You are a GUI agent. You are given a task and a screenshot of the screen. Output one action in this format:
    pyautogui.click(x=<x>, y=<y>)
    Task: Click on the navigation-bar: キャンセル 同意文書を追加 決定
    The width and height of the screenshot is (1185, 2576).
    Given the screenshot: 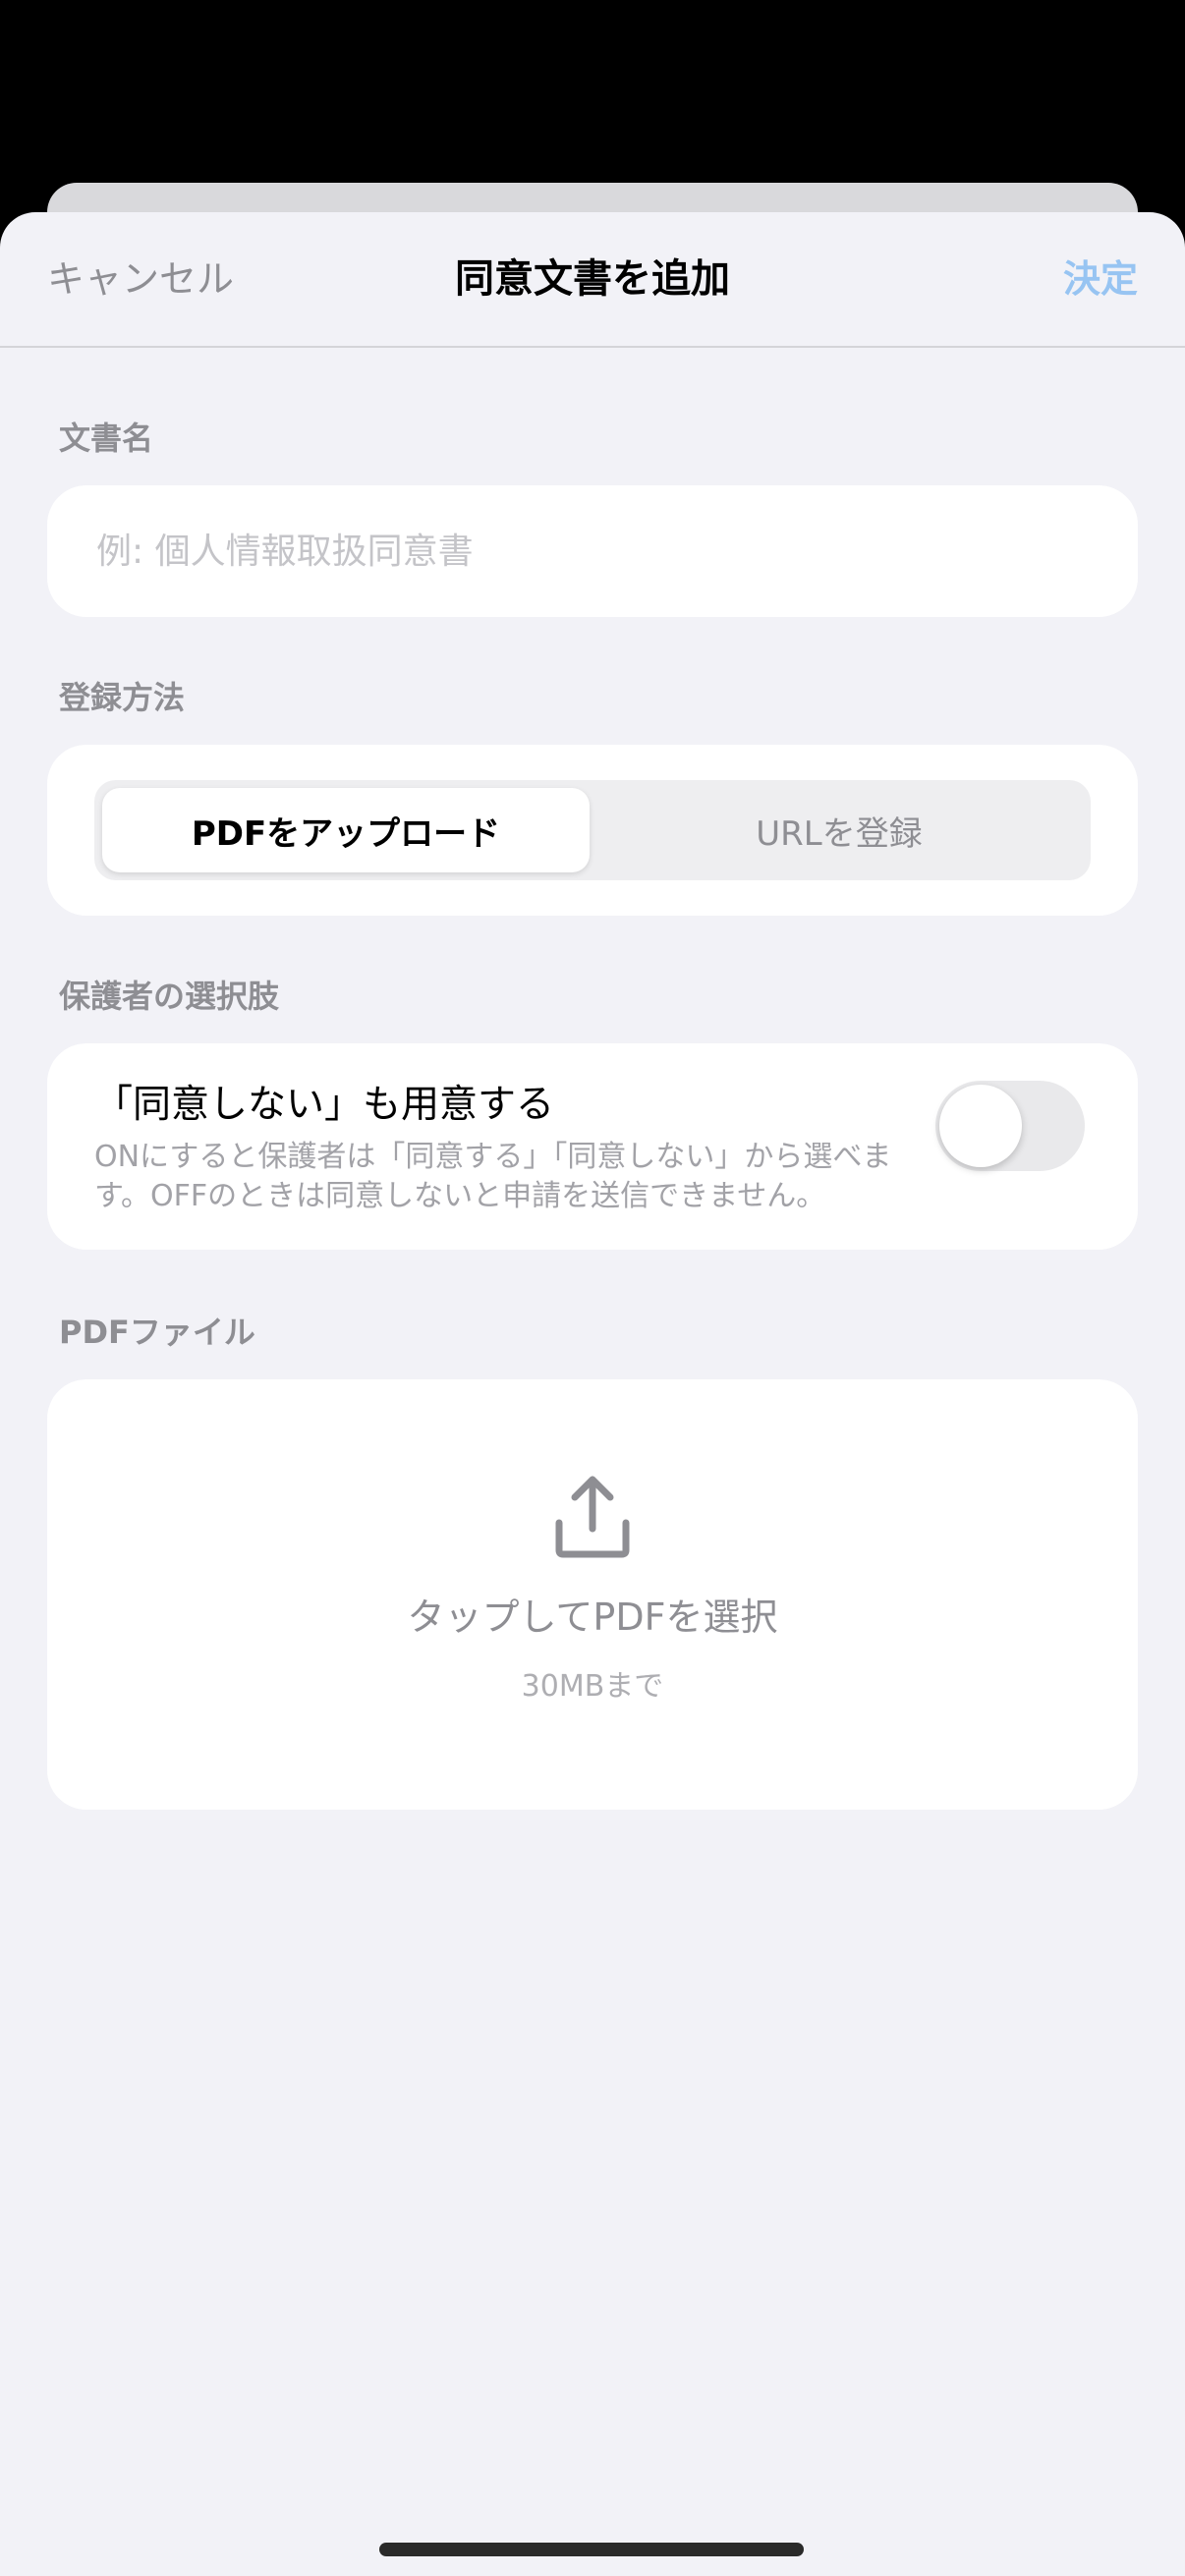 What is the action you would take?
    pyautogui.click(x=592, y=280)
    